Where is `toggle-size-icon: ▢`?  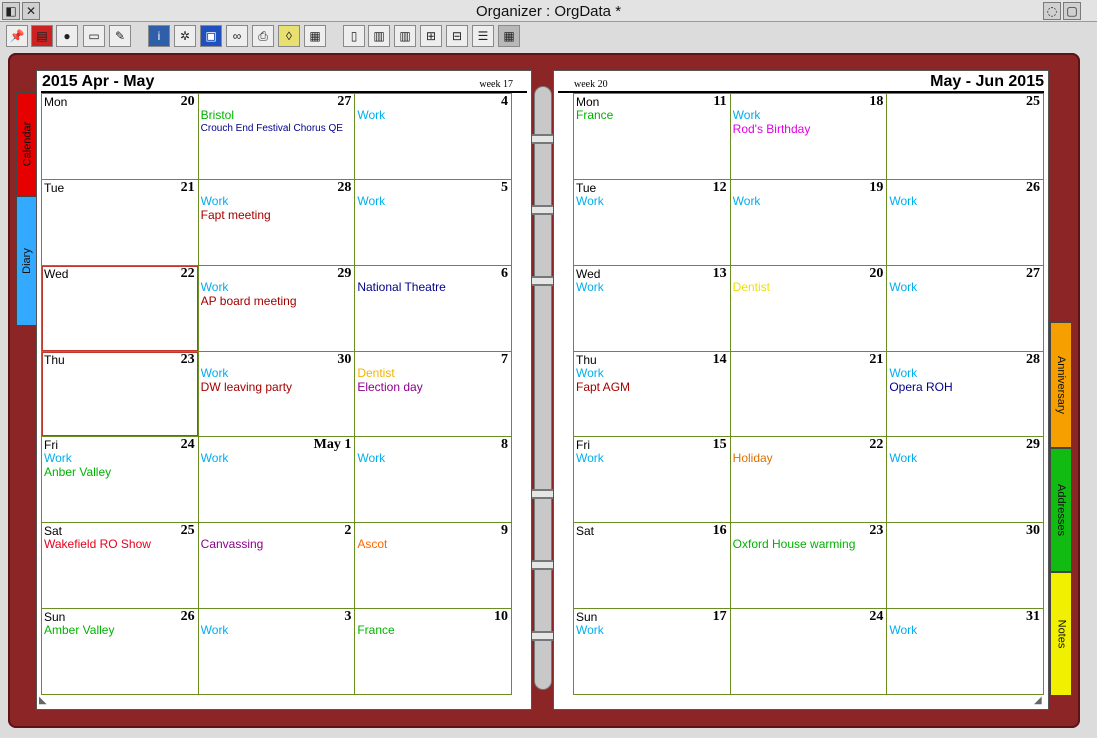 toggle-size-icon: ▢ is located at coordinates (1072, 11).